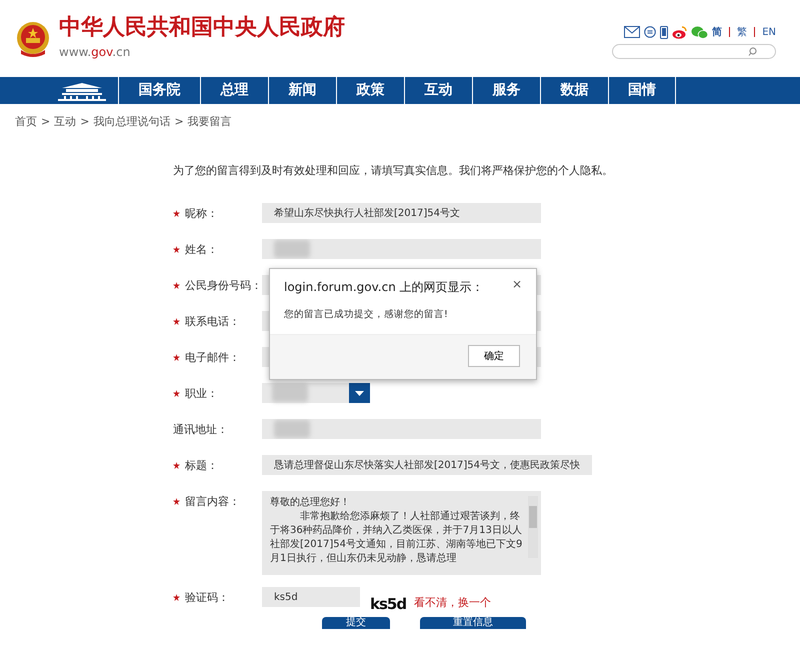 The image size is (800, 656). Describe the element at coordinates (517, 284) in the screenshot. I see `close-button: ×` at that location.